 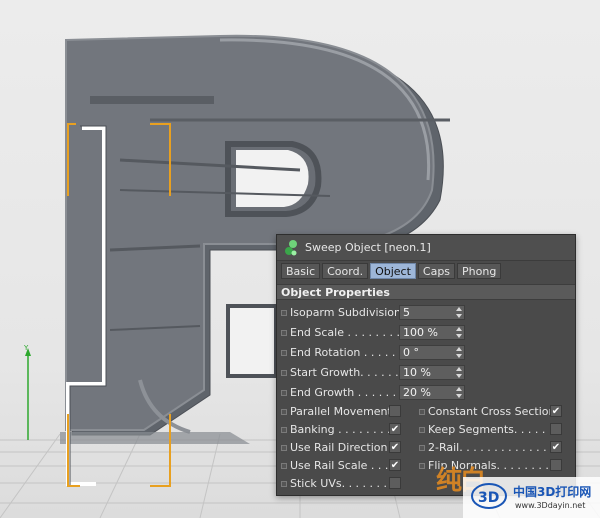 What do you see at coordinates (348, 372) in the screenshot?
I see `field-label: Start Growth. . . . . . .` at bounding box center [348, 372].